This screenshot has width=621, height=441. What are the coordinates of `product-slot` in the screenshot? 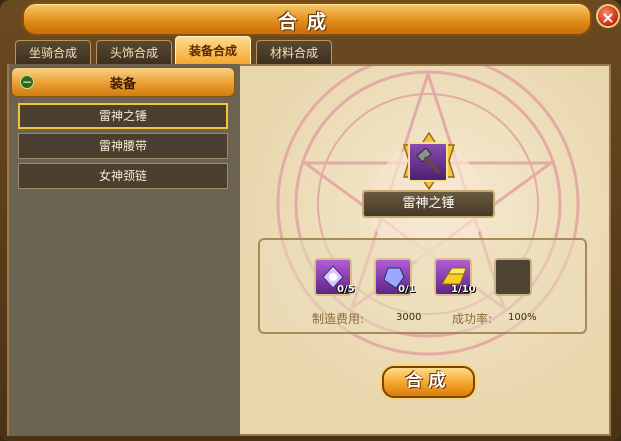 It's located at (428, 162).